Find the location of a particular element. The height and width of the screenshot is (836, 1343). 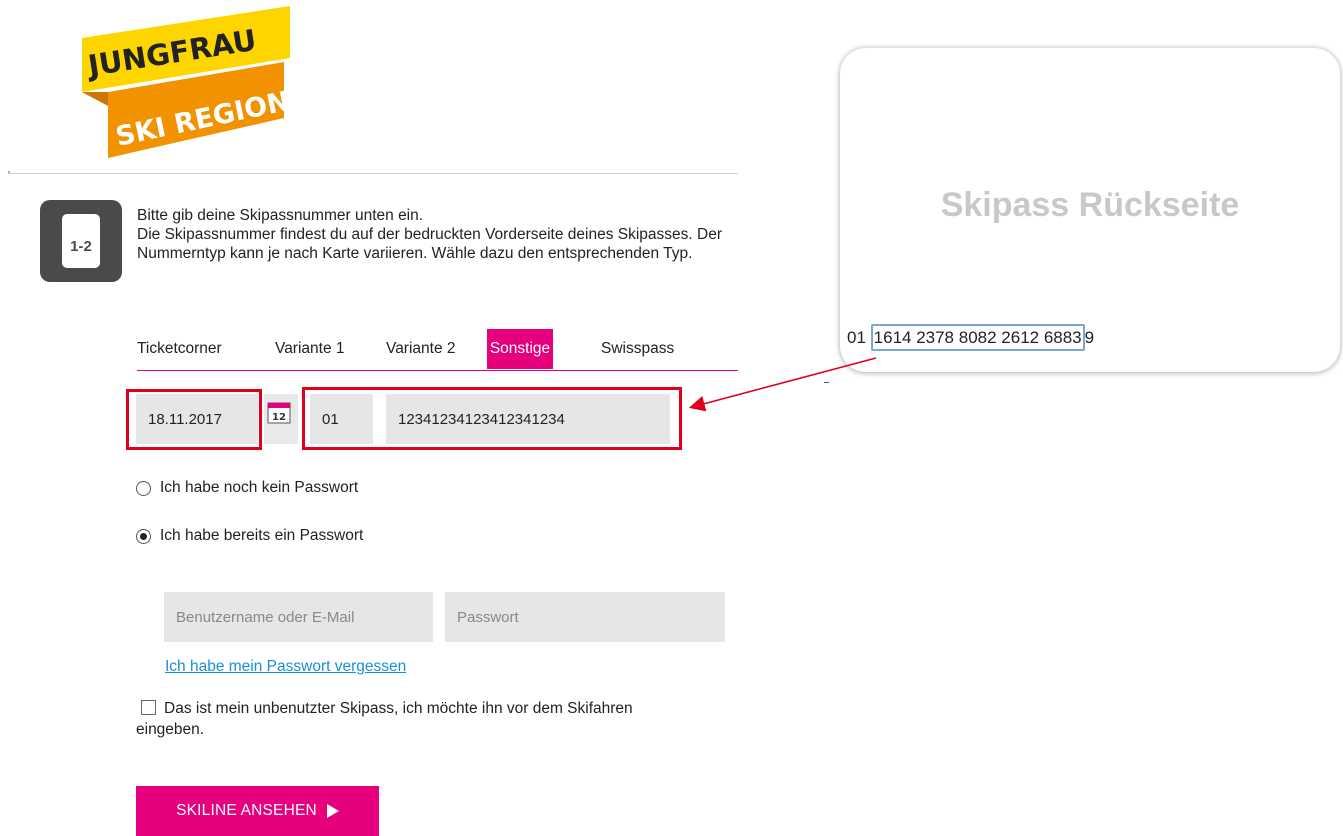

submit-label: SKILINE ANSEHEN is located at coordinates (246, 810).